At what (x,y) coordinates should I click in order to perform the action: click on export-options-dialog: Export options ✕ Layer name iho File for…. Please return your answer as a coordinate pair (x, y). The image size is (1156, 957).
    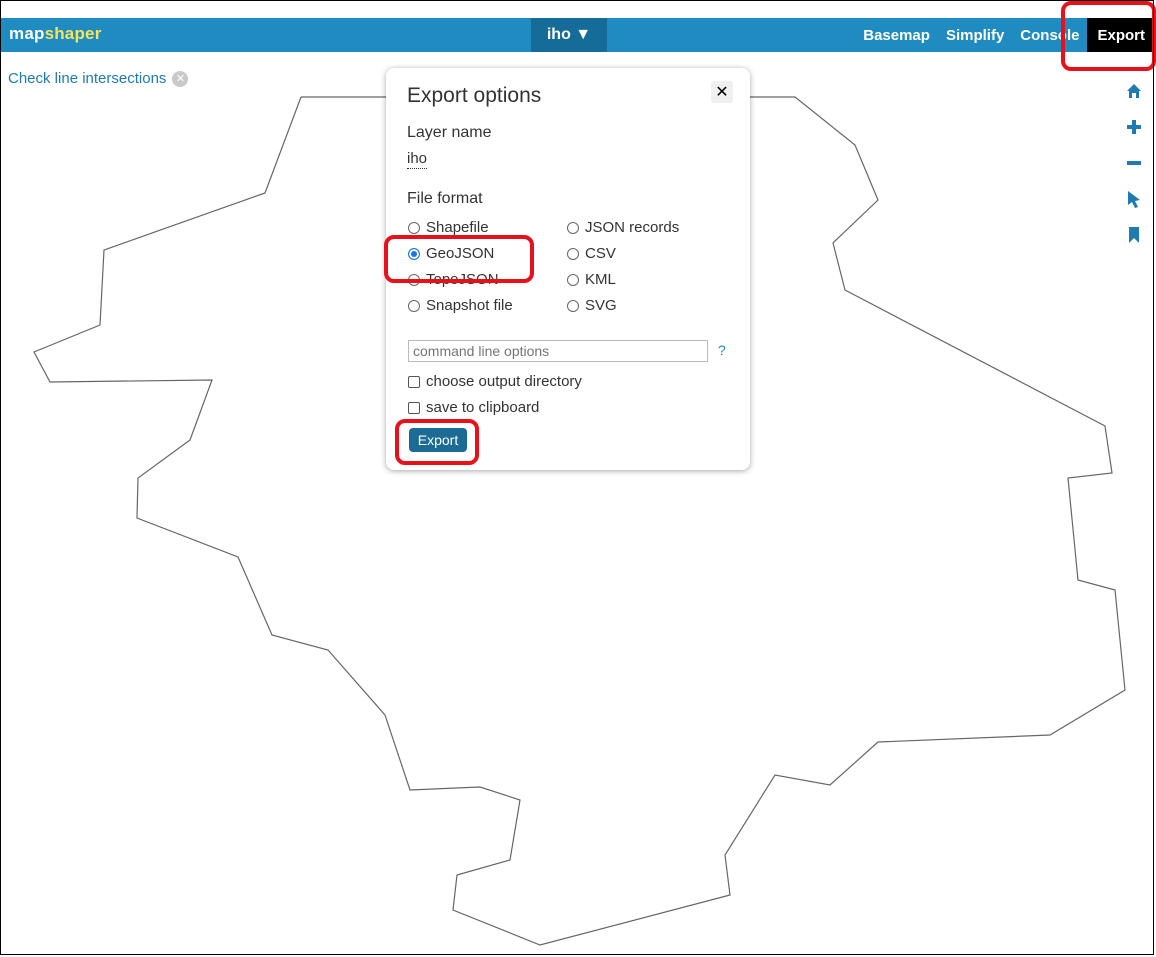
    Looking at the image, I should click on (568, 269).